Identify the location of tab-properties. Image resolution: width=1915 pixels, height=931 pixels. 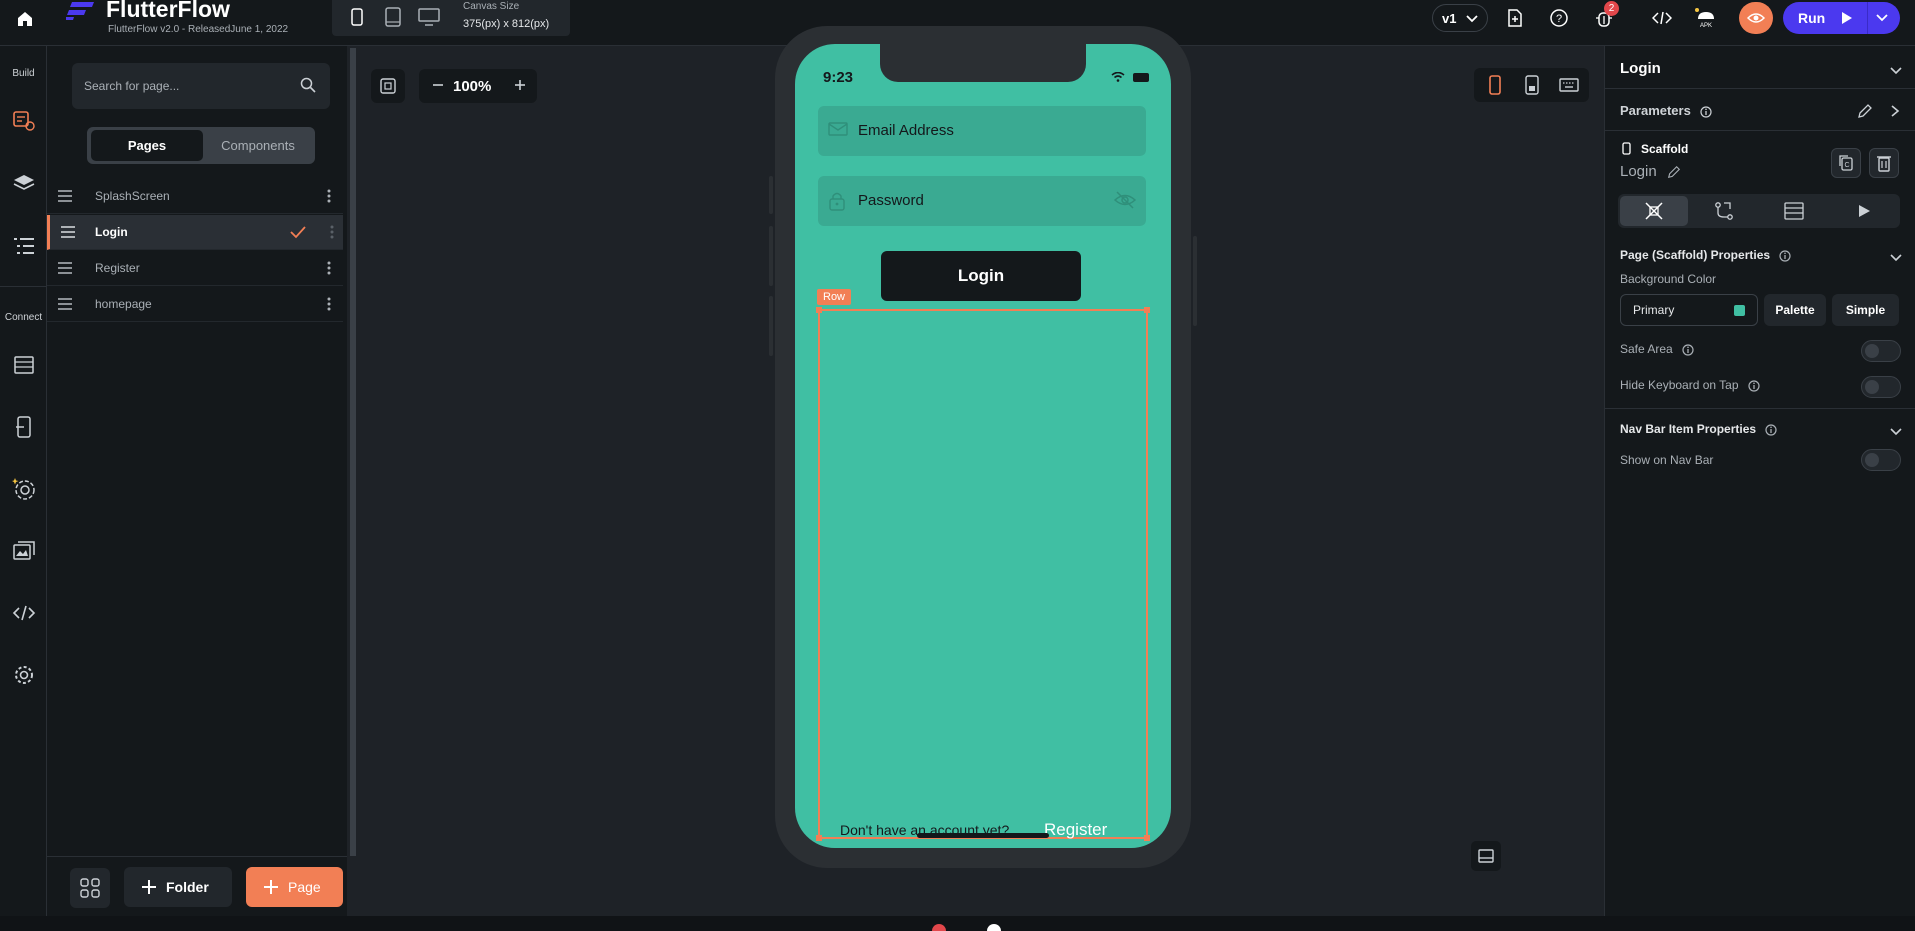
(1654, 211).